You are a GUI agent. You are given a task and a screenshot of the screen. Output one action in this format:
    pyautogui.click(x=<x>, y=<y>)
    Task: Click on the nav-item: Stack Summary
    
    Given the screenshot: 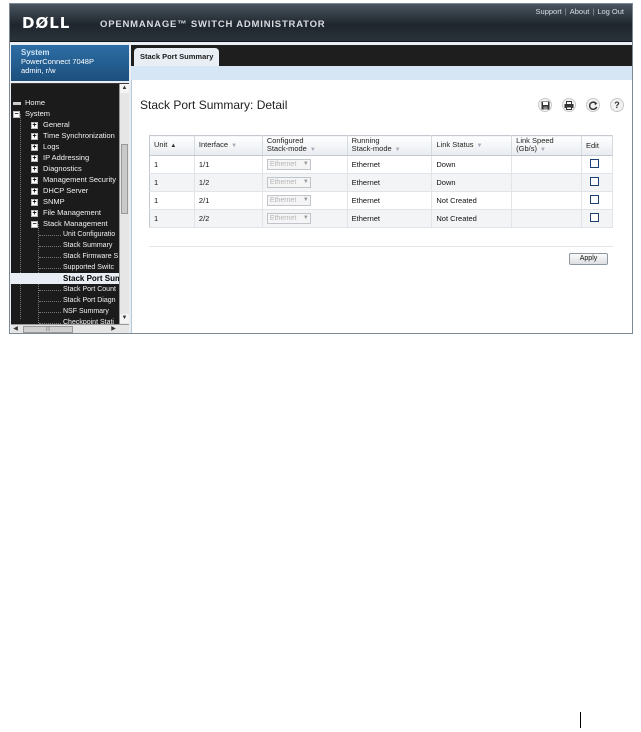 What is the action you would take?
    pyautogui.click(x=87, y=245)
    